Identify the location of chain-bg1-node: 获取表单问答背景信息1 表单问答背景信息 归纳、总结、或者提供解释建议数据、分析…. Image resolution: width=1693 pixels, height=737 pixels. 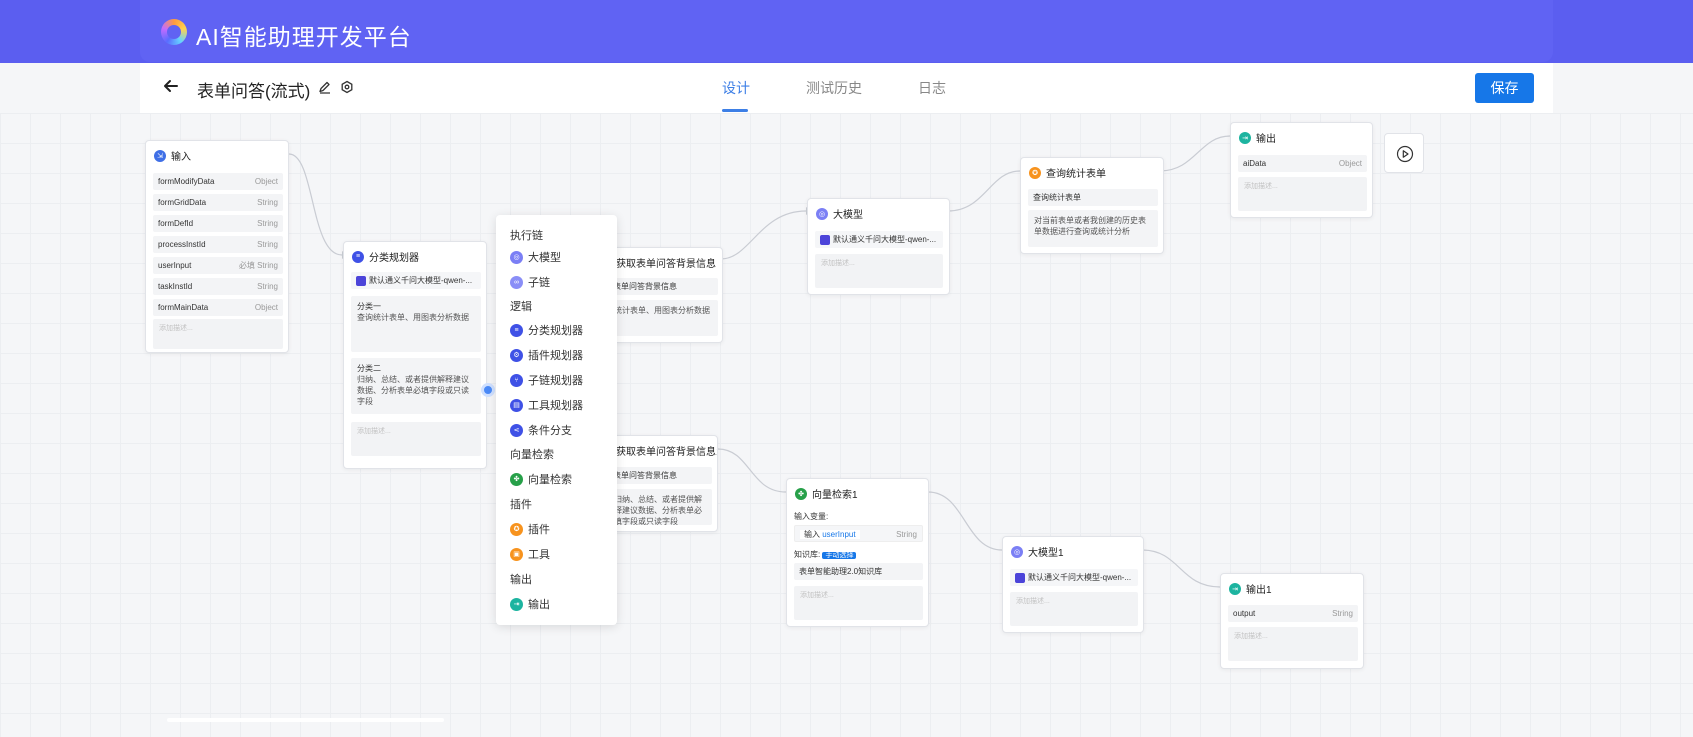
(662, 483).